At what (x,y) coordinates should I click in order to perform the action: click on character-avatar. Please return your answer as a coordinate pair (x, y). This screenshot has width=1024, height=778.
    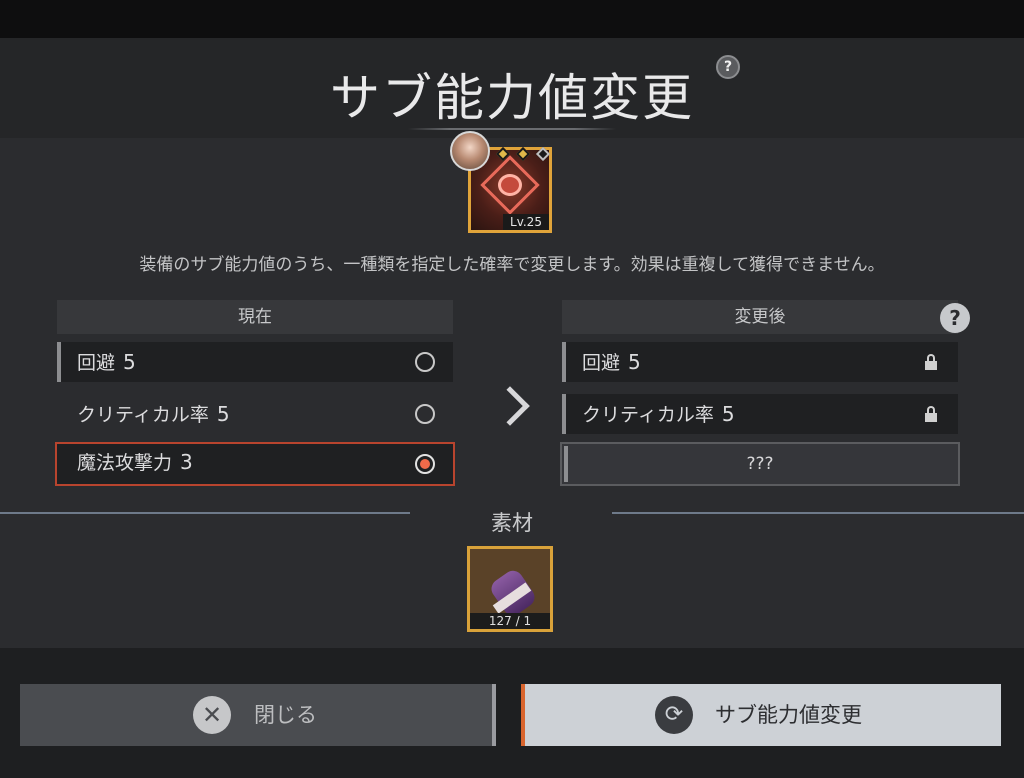
    Looking at the image, I should click on (470, 151).